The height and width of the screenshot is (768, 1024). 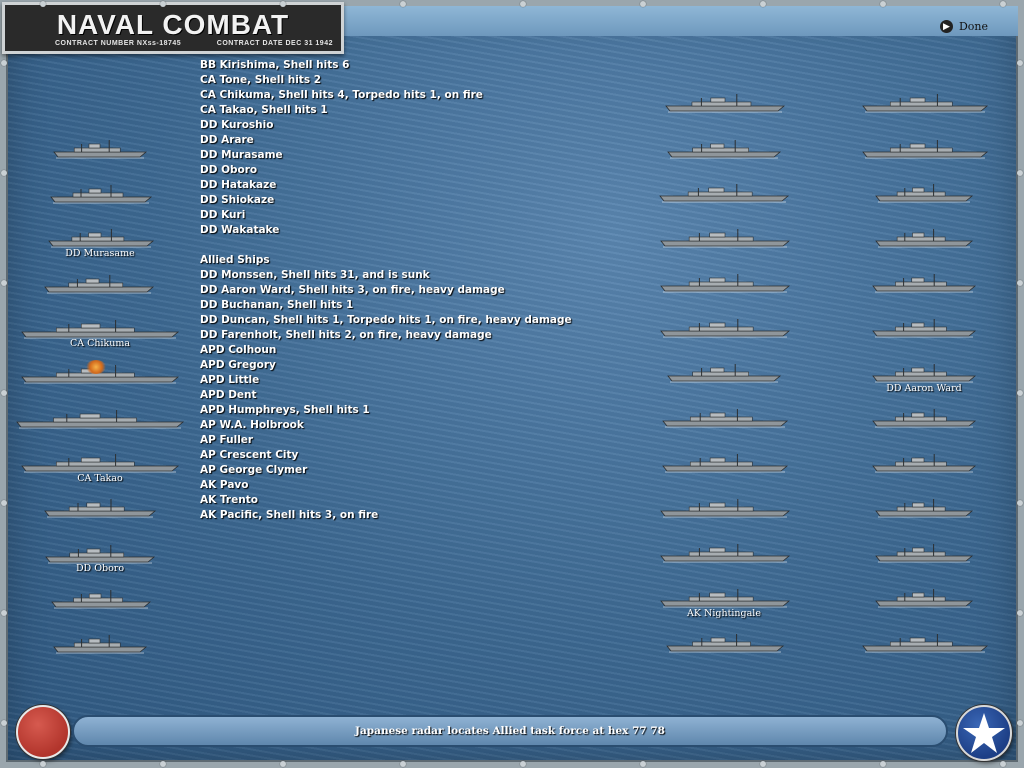 I want to click on ship-label-takao: CA Takao, so click(x=100, y=478).